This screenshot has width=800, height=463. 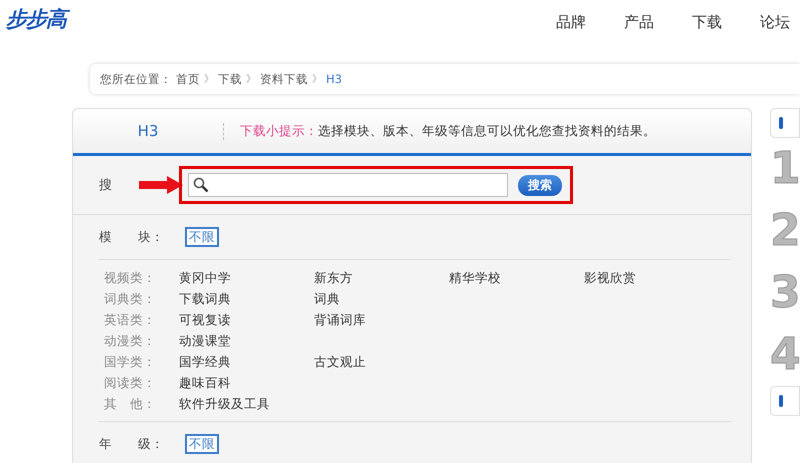 What do you see at coordinates (785, 355) in the screenshot?
I see `step-number: 4` at bounding box center [785, 355].